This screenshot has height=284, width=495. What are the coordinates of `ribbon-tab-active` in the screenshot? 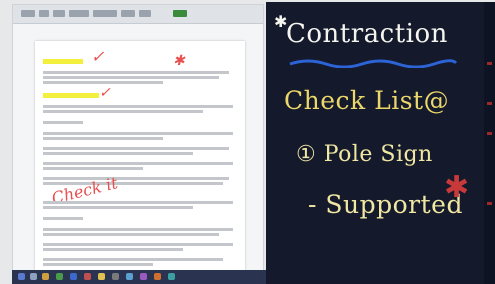 It's located at (180, 13).